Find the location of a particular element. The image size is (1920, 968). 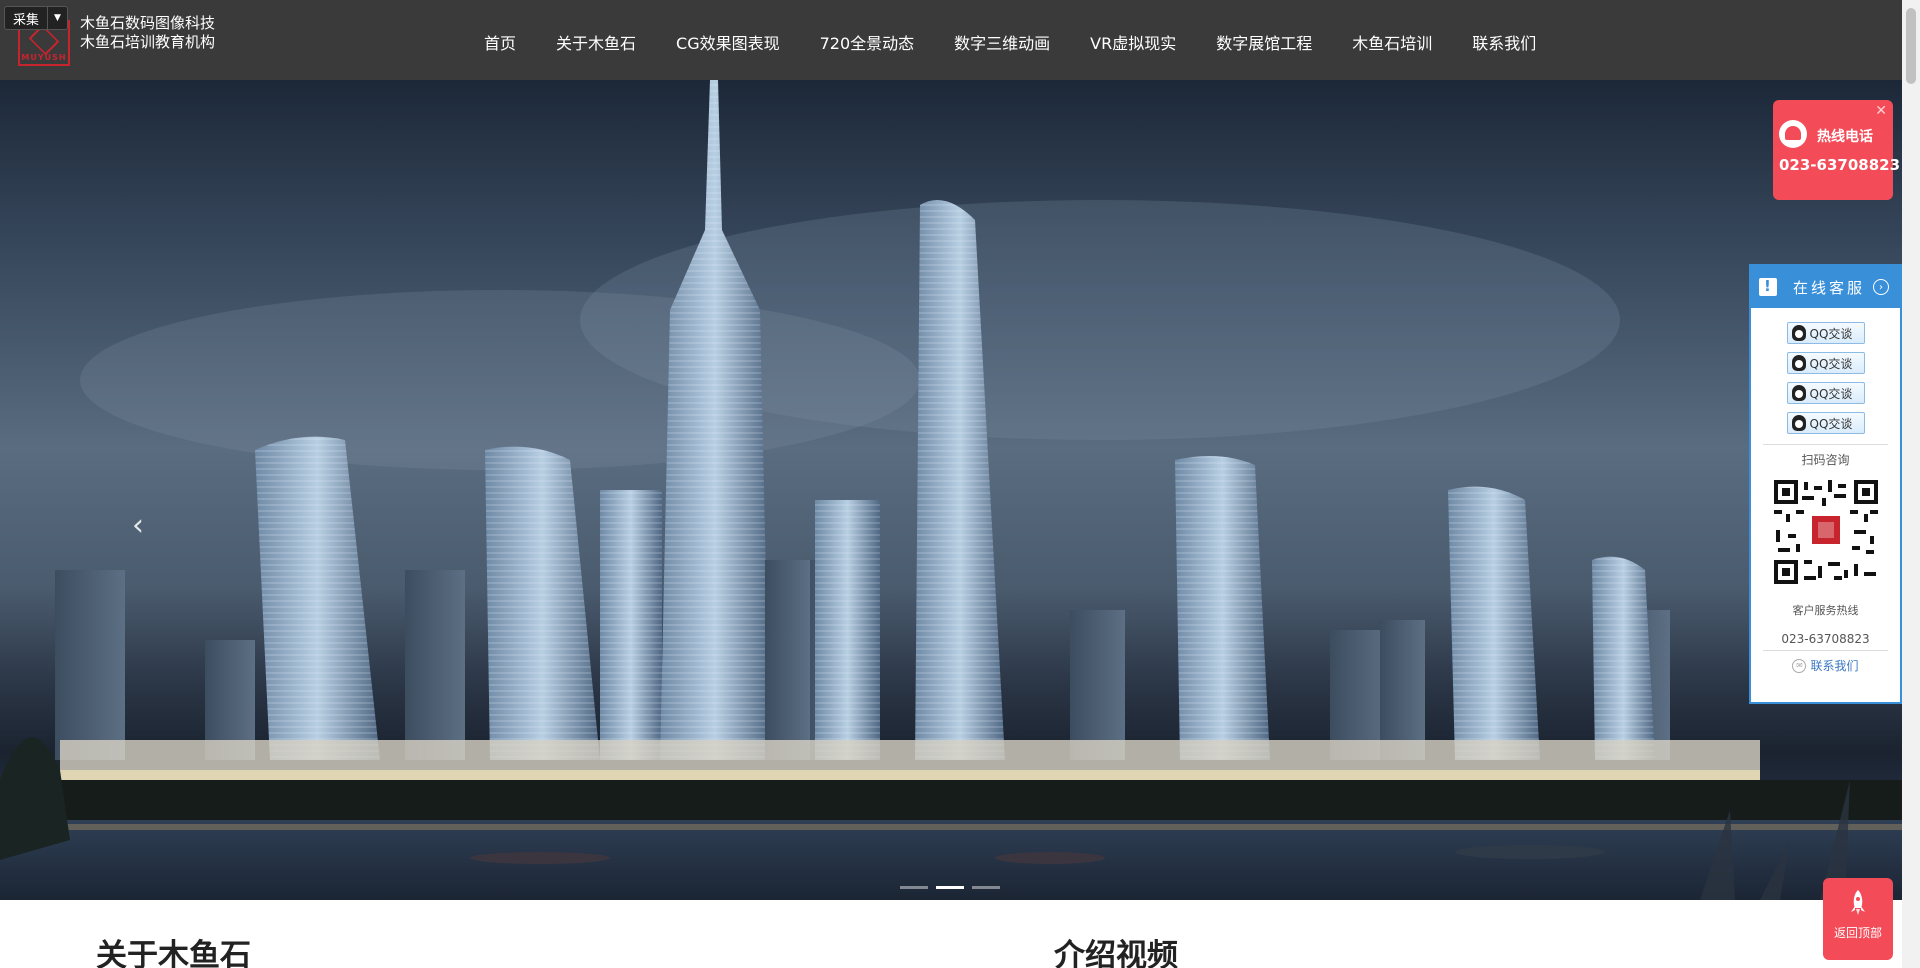

logo-text: MUYUSH is located at coordinates (44, 57).